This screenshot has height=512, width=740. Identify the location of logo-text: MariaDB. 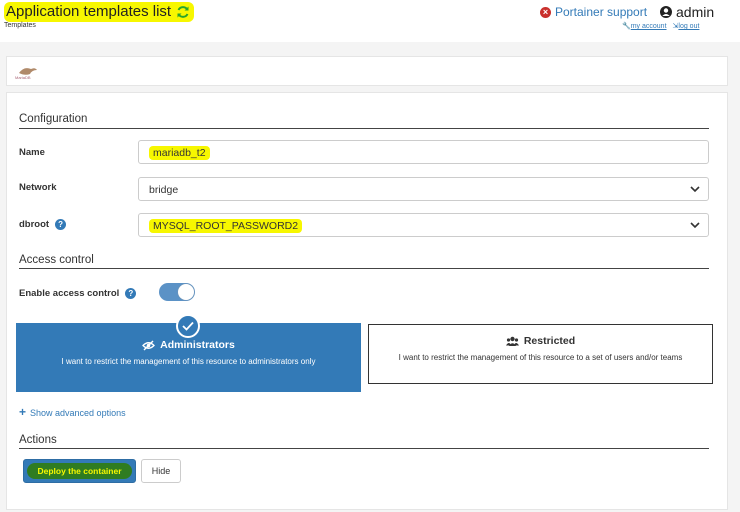
(23, 77).